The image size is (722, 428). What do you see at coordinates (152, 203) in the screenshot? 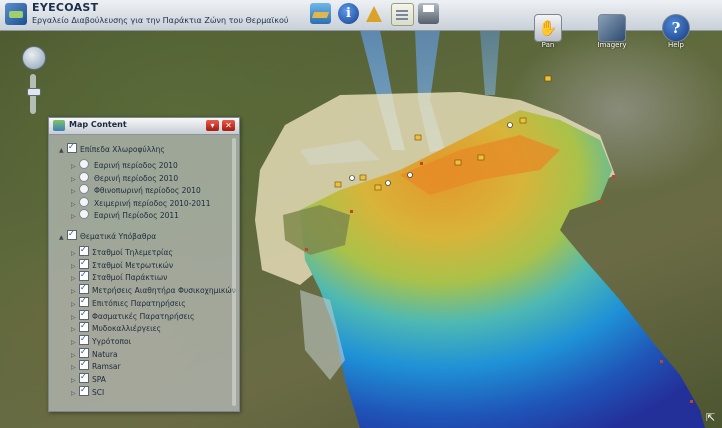
I see `layer-label: Χειμερινή περίοδος 2010-2011` at bounding box center [152, 203].